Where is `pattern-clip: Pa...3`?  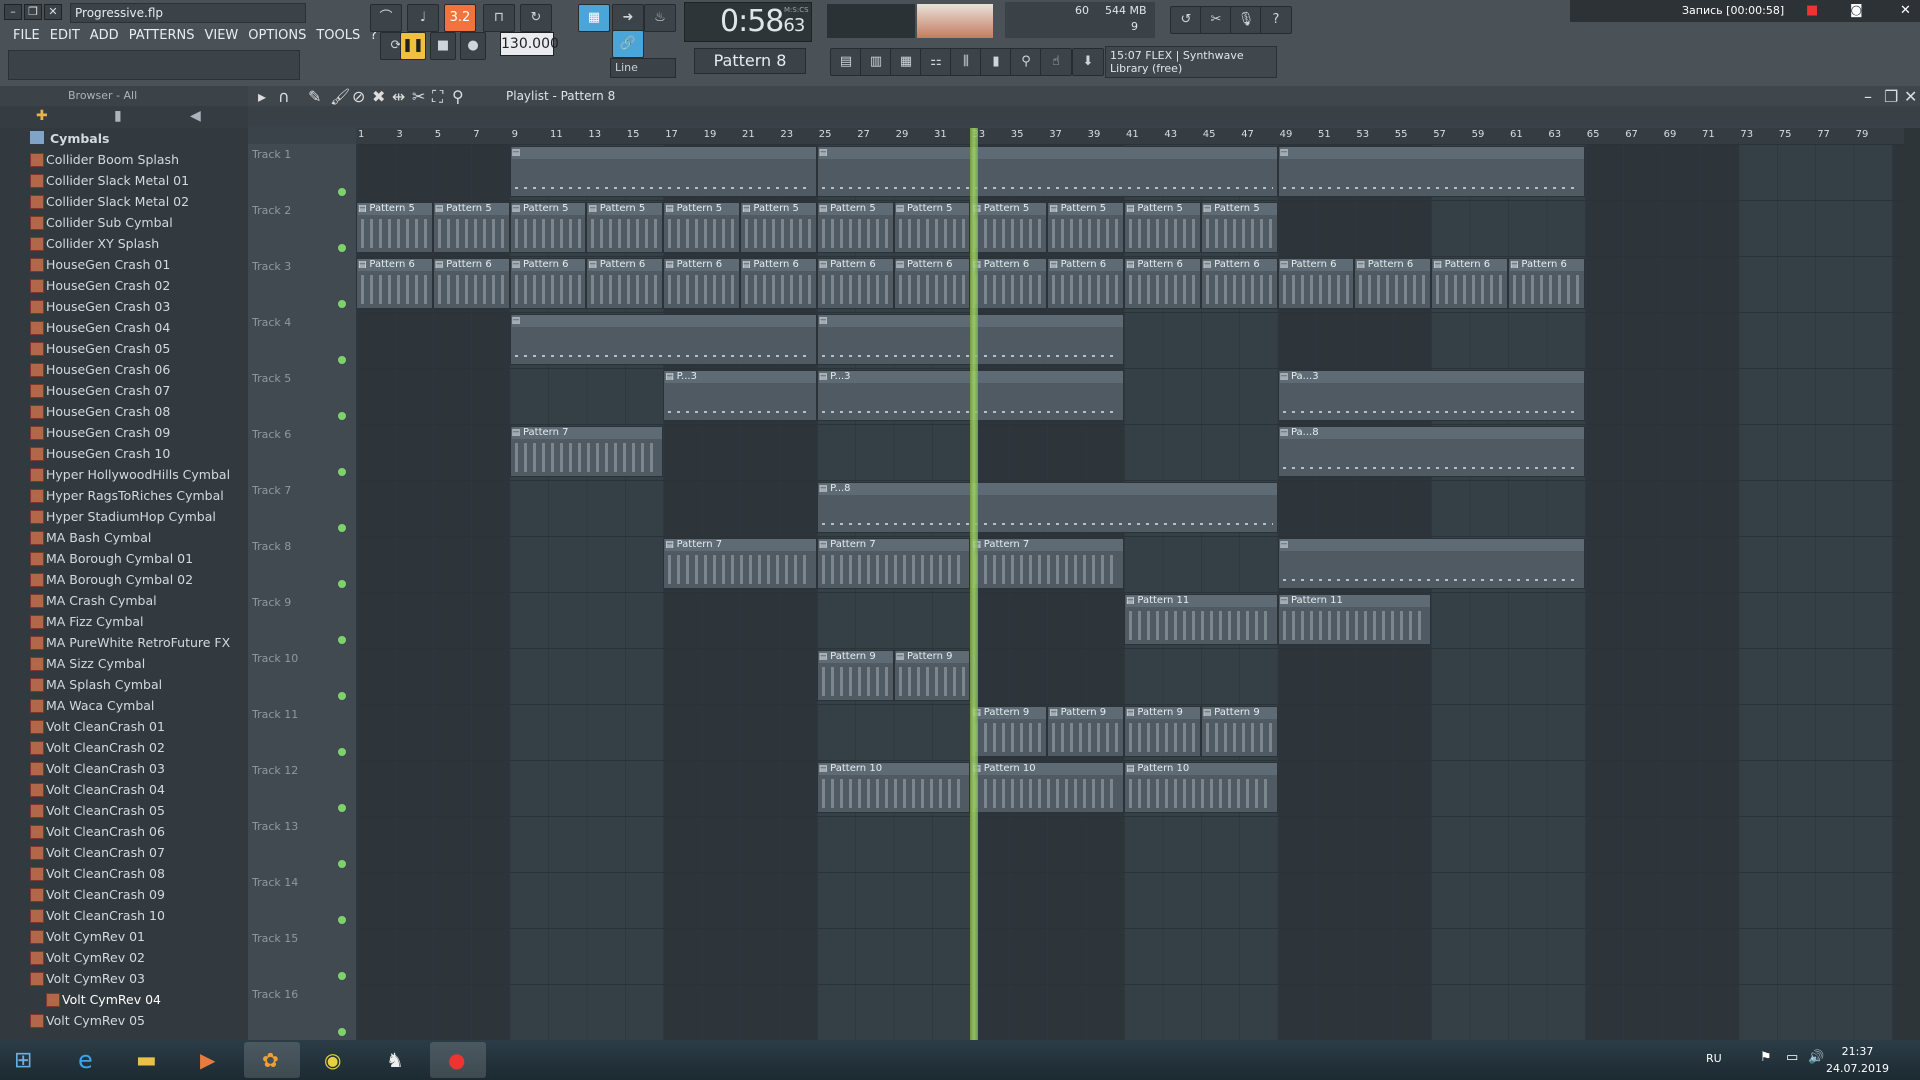
pattern-clip: Pa...3 is located at coordinates (1431, 395).